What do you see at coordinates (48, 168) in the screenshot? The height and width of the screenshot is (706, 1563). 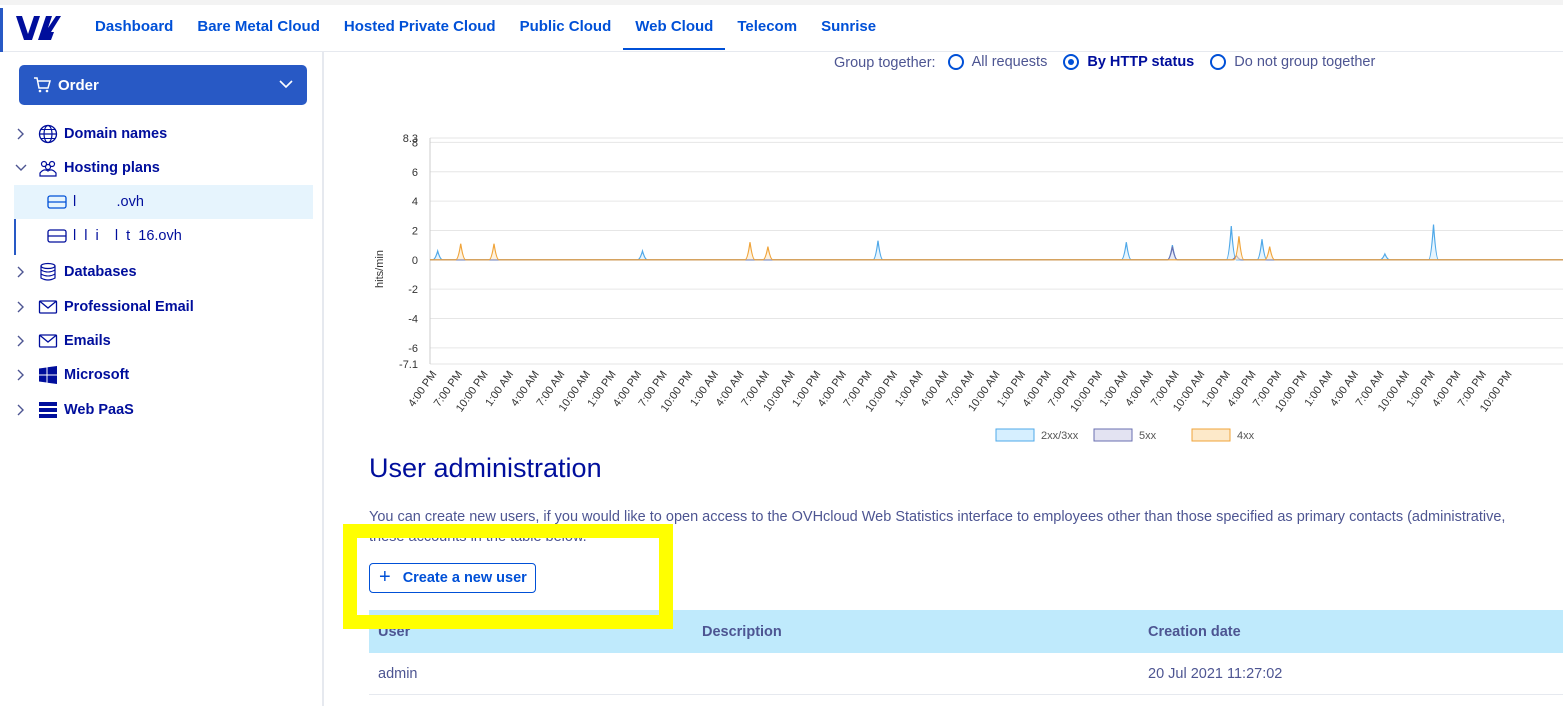 I see `people-icon` at bounding box center [48, 168].